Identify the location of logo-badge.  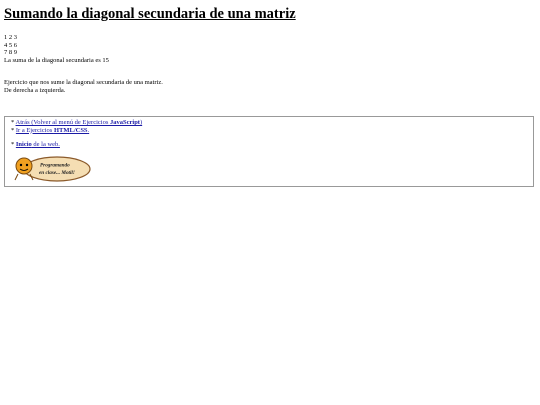
(57, 169).